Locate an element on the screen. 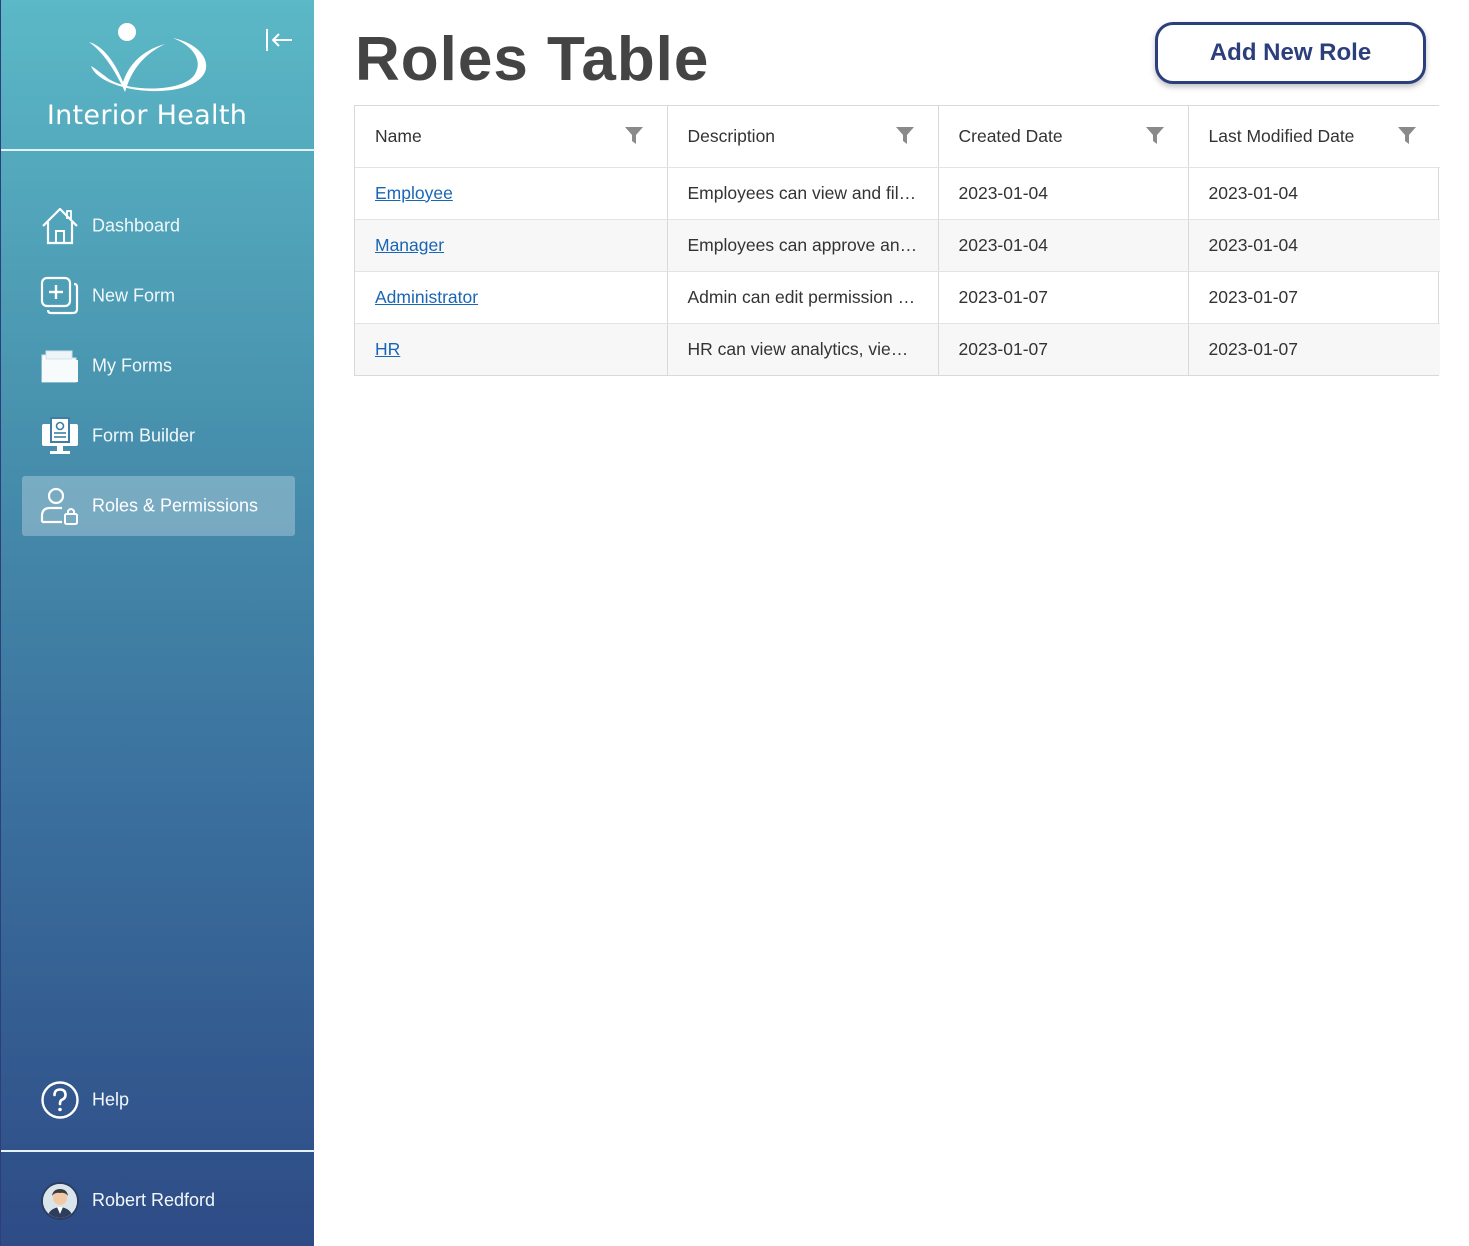 The height and width of the screenshot is (1246, 1469). user-name: Robert Redford is located at coordinates (154, 1200).